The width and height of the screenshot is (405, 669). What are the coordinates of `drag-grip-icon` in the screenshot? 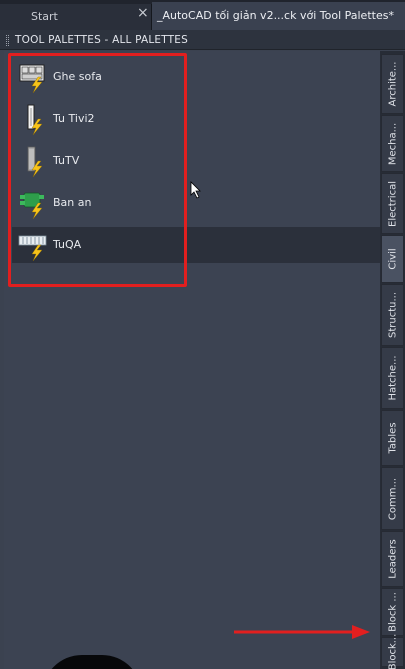 It's located at (7, 40).